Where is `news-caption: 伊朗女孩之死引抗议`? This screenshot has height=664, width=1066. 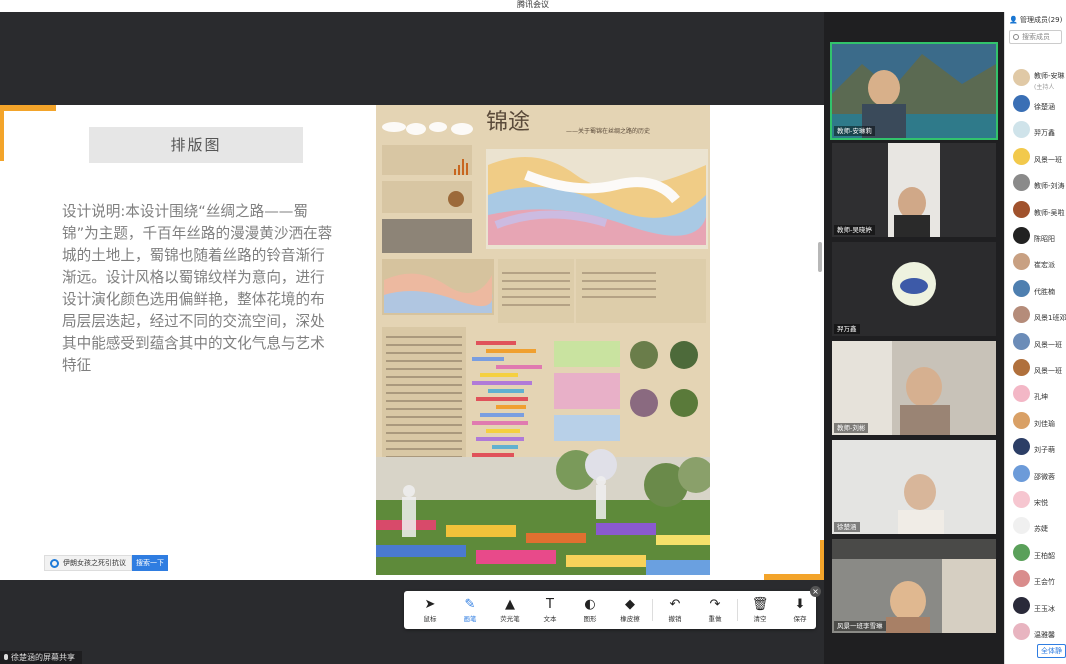
news-caption: 伊朗女孩之死引抗议 is located at coordinates (88, 563).